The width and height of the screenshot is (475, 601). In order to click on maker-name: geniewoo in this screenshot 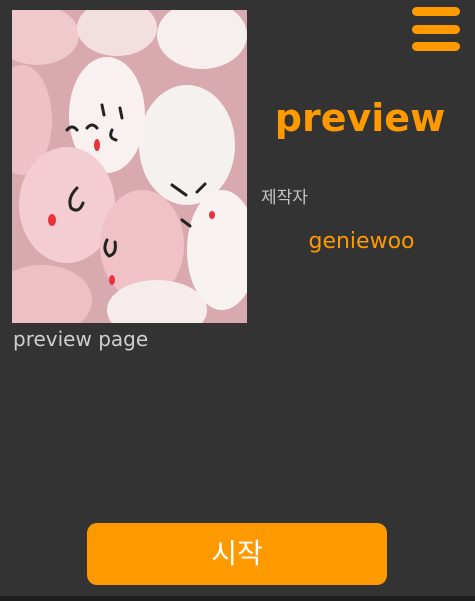, I will do `click(361, 241)`.